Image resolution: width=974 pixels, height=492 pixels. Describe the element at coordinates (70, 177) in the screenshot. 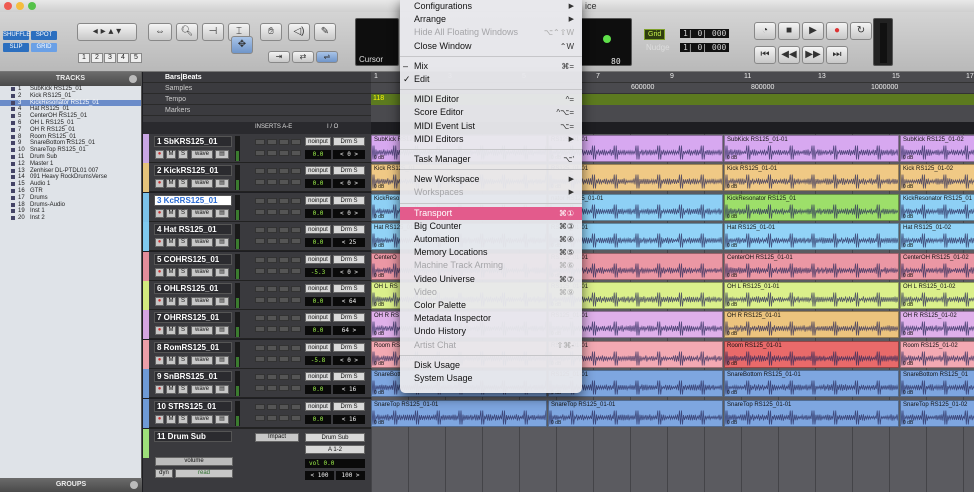

I see `track-list-item: 14 091 Heavy RockDrumsVerse` at that location.